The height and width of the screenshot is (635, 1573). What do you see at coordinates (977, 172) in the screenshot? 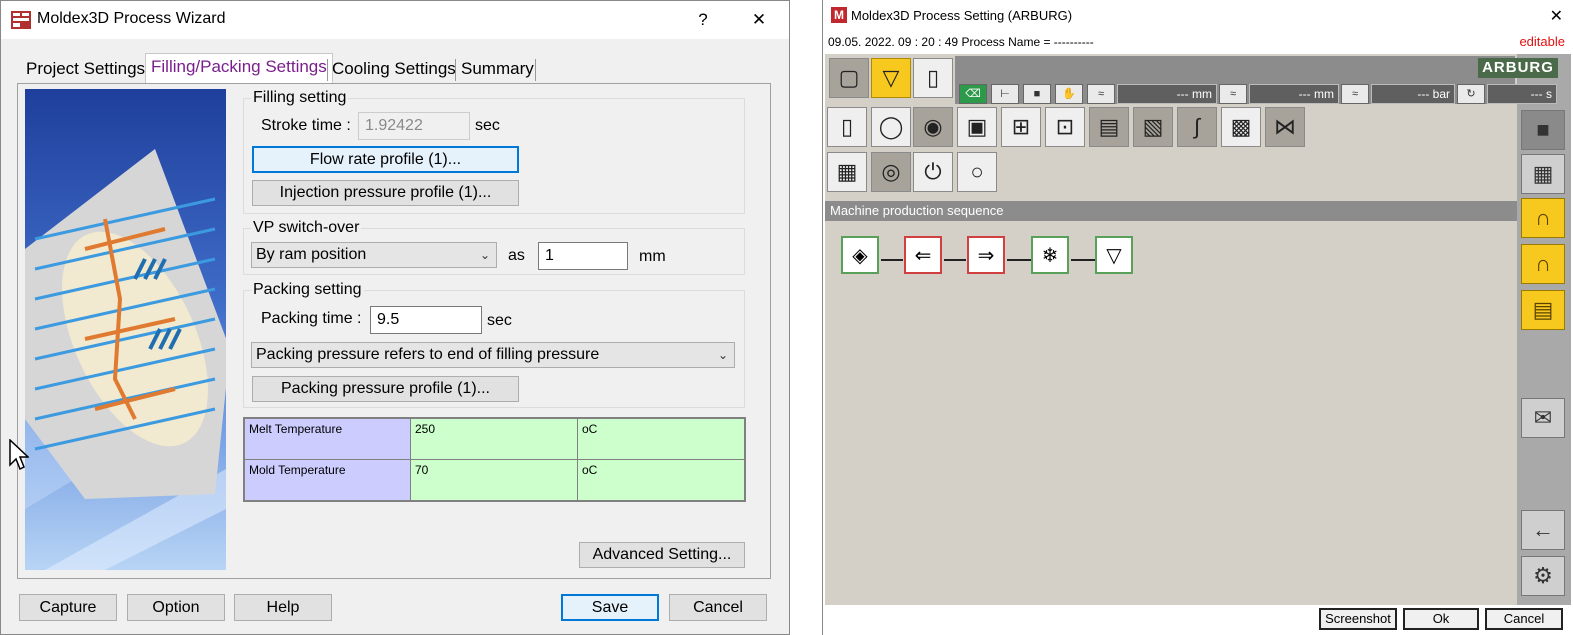
I see `sequence-end-icon: ○` at bounding box center [977, 172].